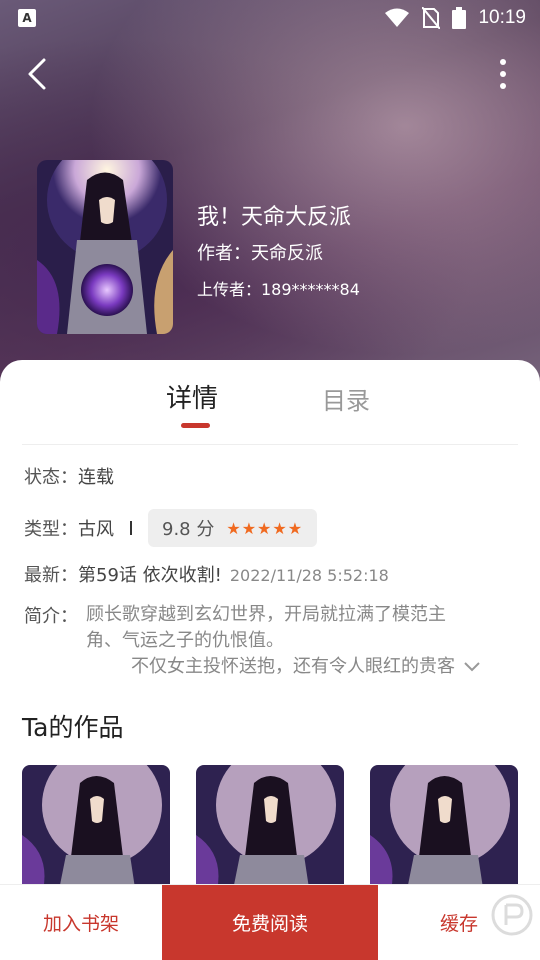 The image size is (540, 960). What do you see at coordinates (503, 74) in the screenshot?
I see `more-icon` at bounding box center [503, 74].